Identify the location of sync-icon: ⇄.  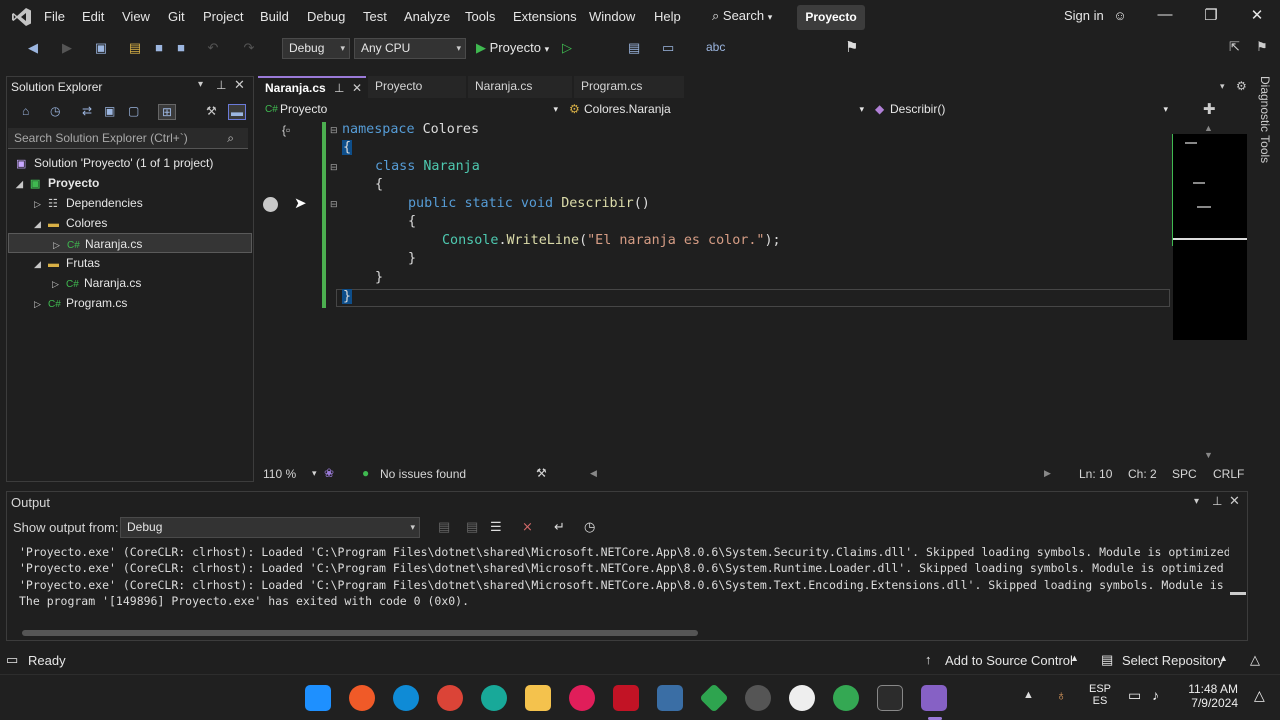
(87, 111).